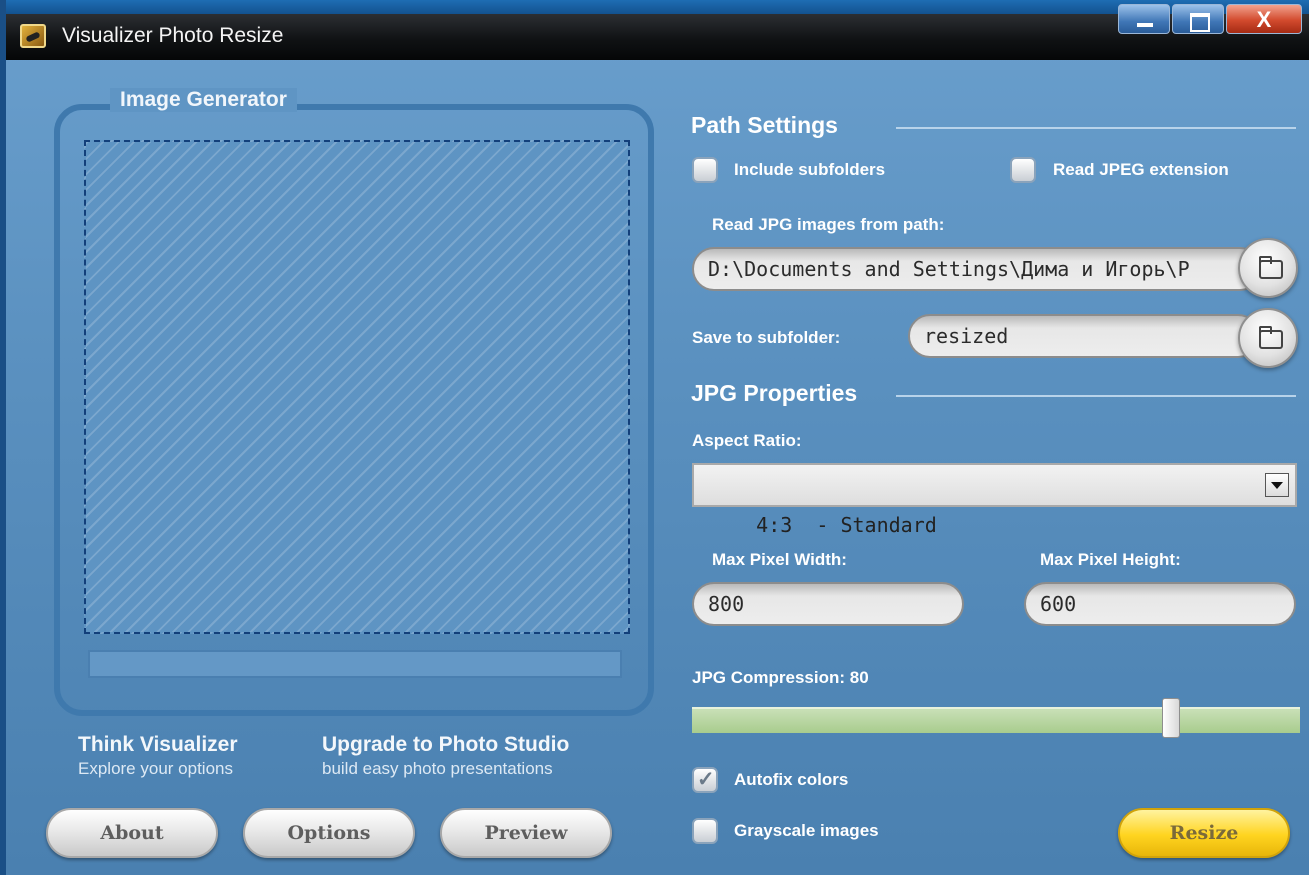 This screenshot has width=1309, height=875. Describe the element at coordinates (806, 830) in the screenshot. I see `grayscale-images-label: Grayscale images` at that location.